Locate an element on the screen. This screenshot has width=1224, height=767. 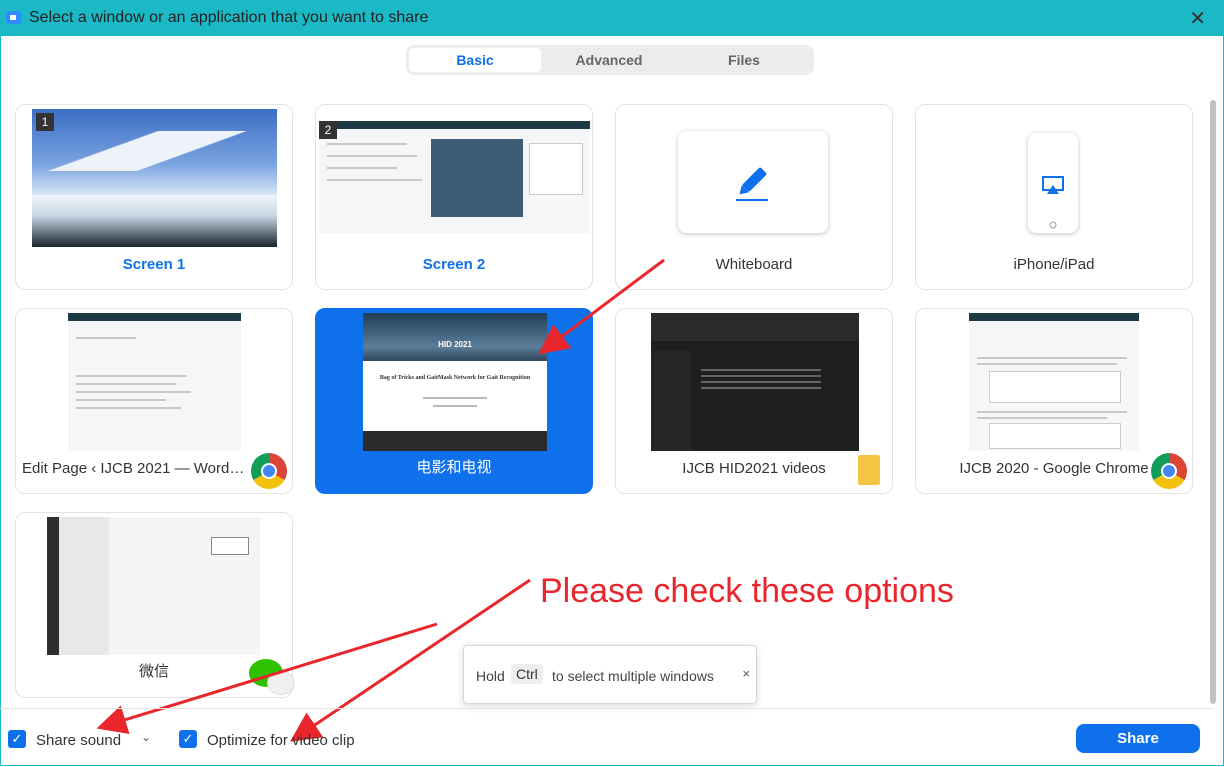
bottom-divider is located at coordinates (606, 708).